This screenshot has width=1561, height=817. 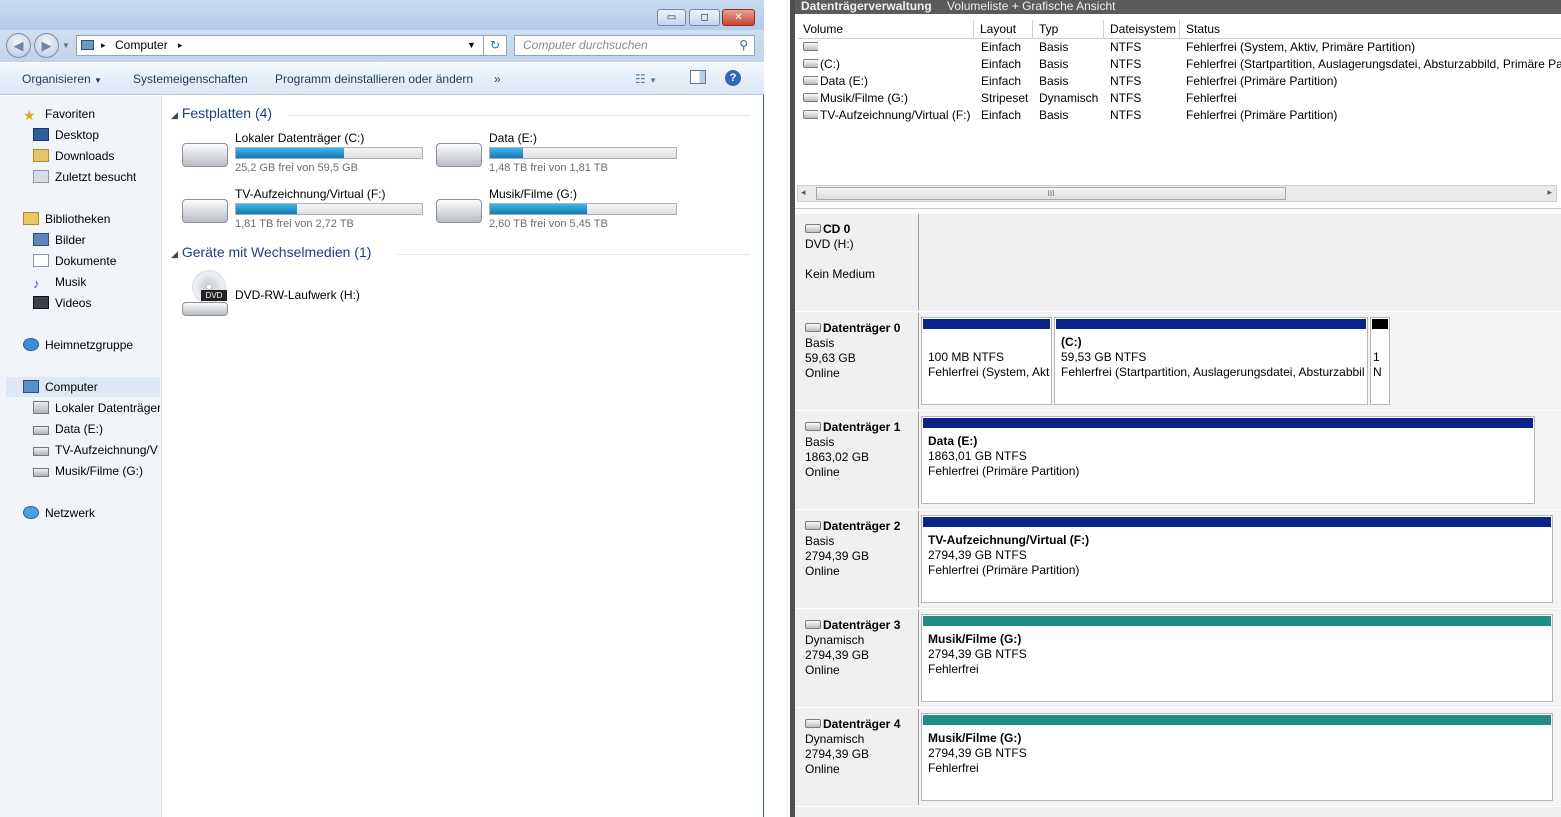 I want to click on computer-icon, so click(x=31, y=386).